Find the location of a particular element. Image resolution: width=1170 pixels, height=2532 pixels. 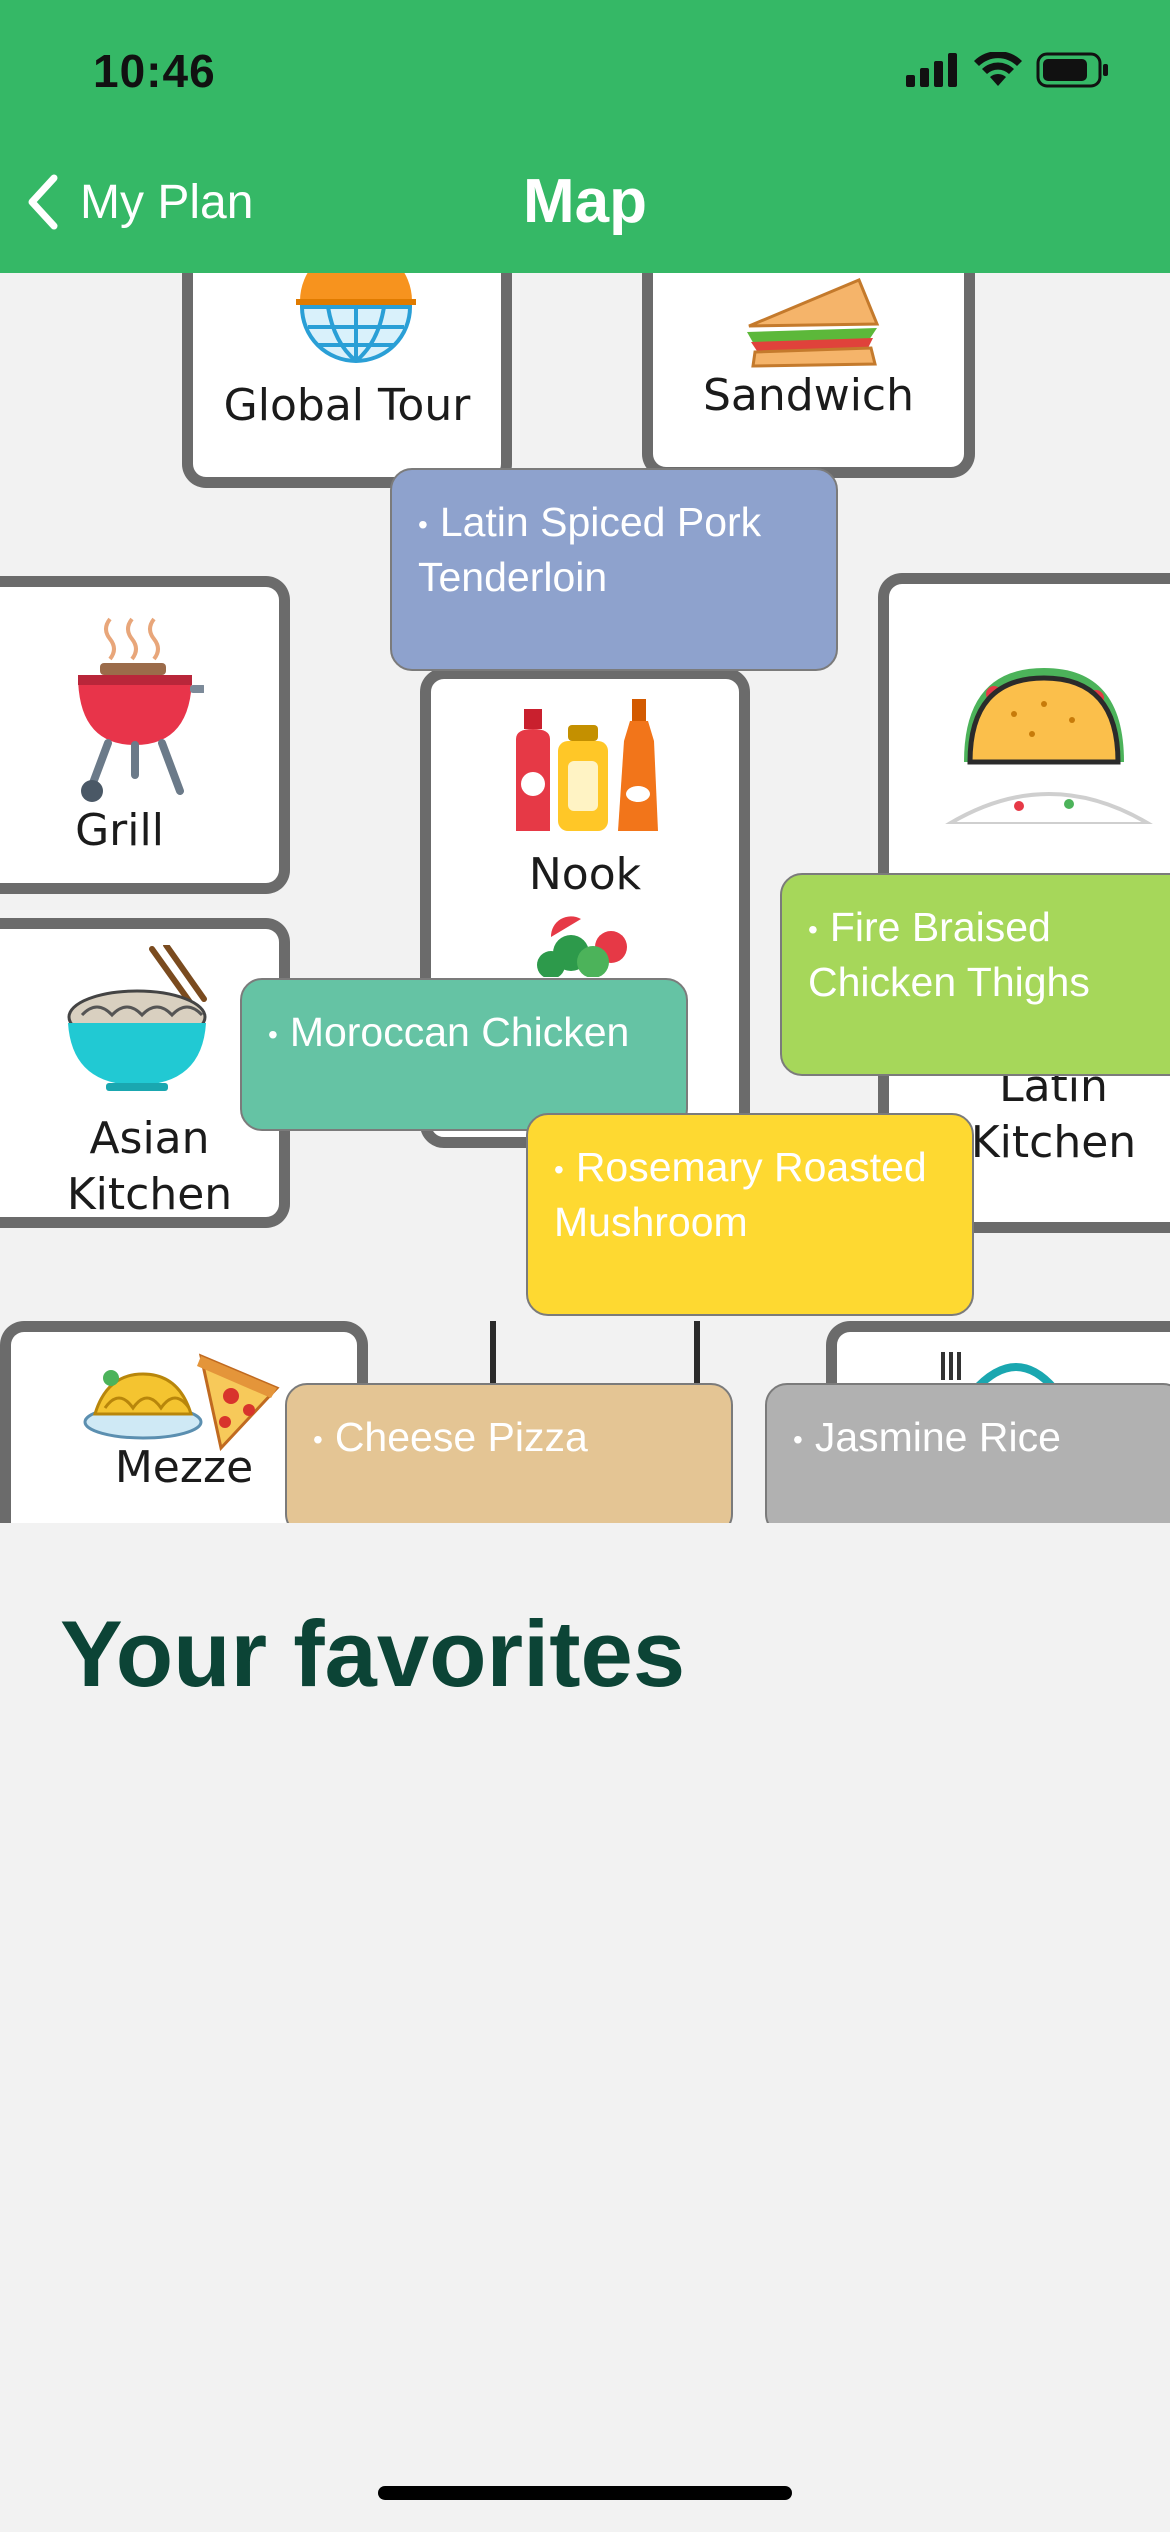

dish-label: Rosemary Roasted Mushroom is located at coordinates (740, 1195).